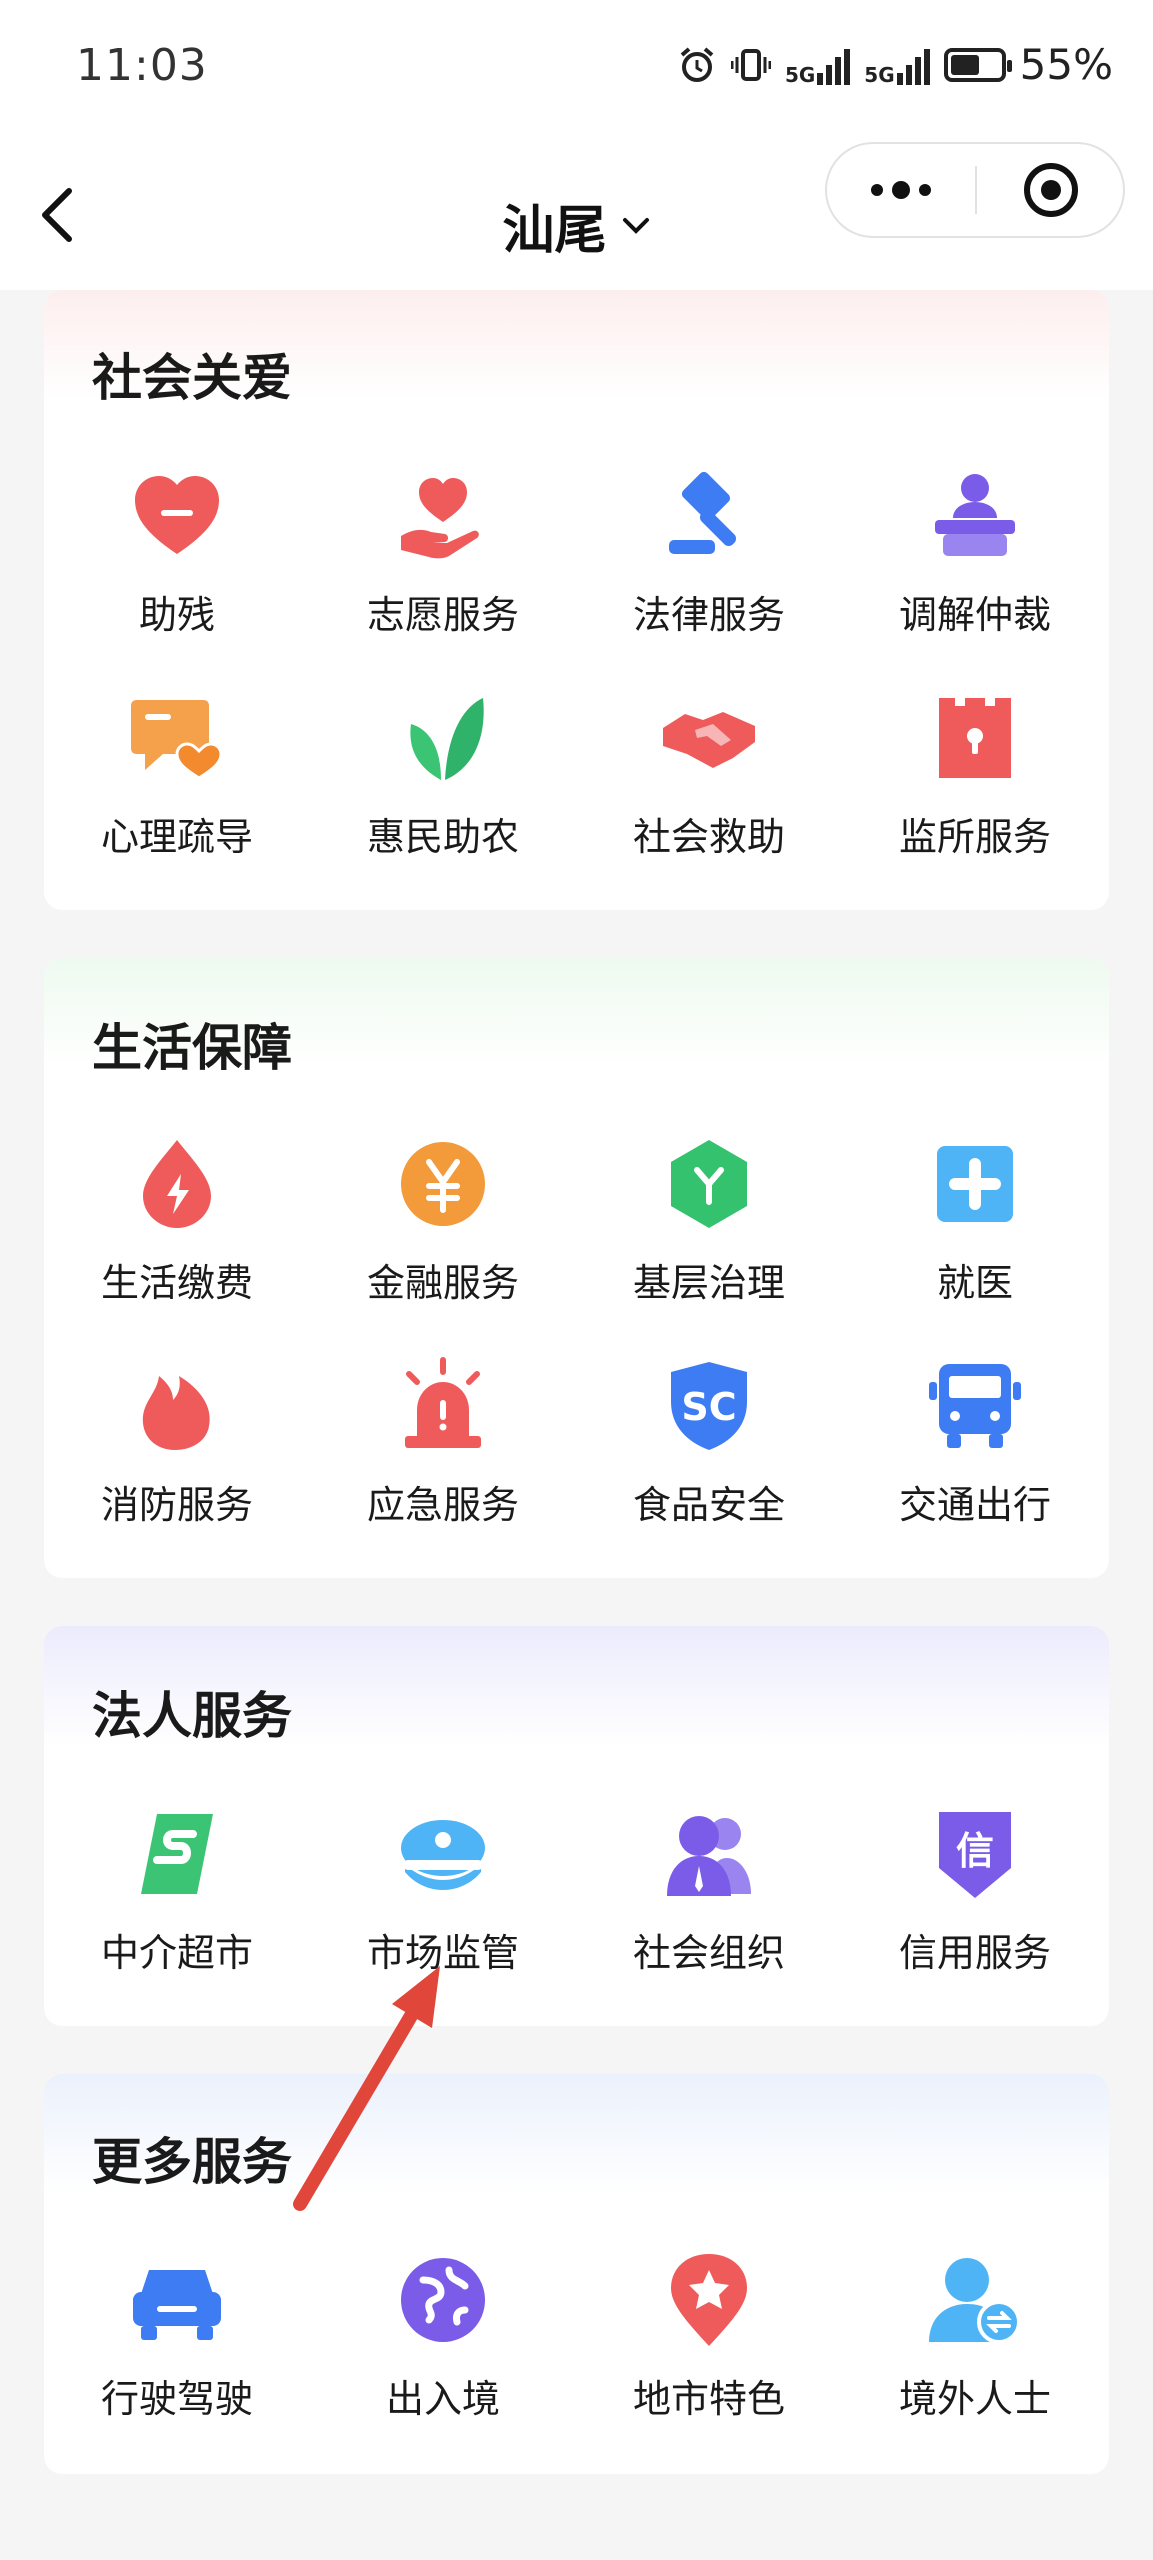 Image resolution: width=1153 pixels, height=2560 pixels. I want to click on yuan-icon, so click(443, 1184).